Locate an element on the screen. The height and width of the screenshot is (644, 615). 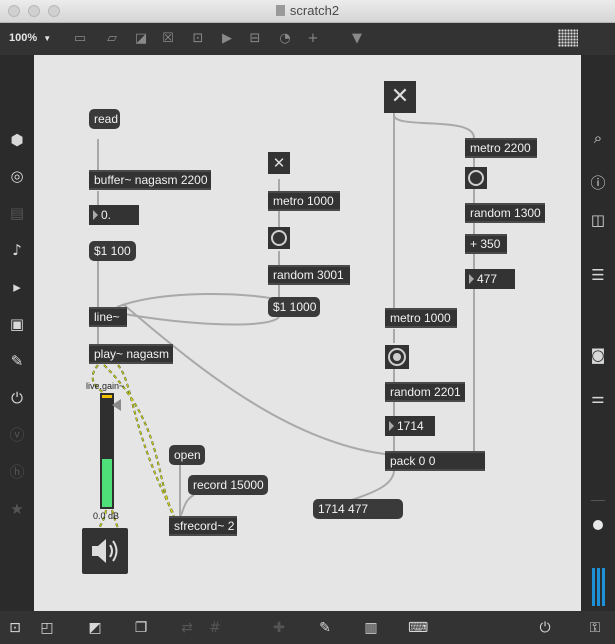
dial-icon: ◔ is located at coordinates (285, 39).